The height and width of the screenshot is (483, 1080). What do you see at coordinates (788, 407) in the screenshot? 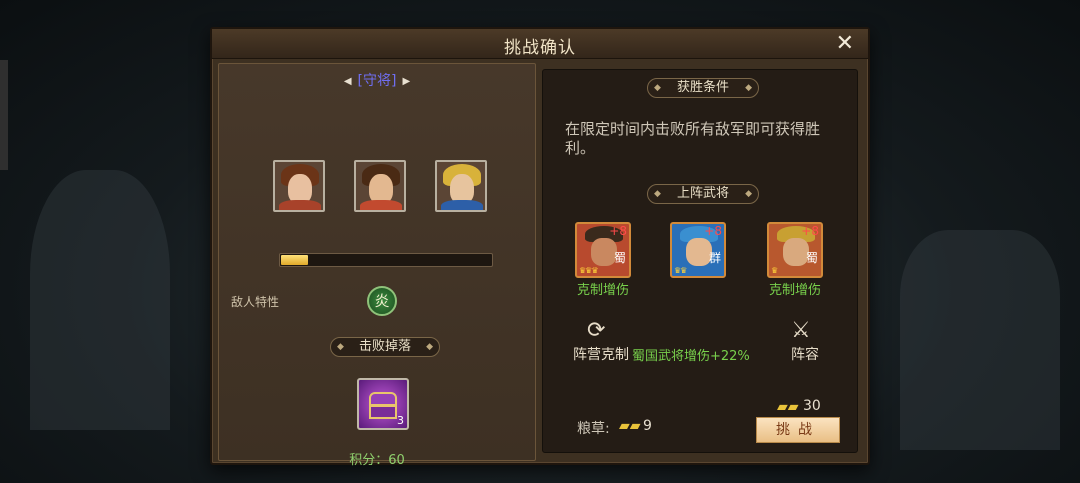
I see `cost-gold-icon: ▰▰` at bounding box center [788, 407].